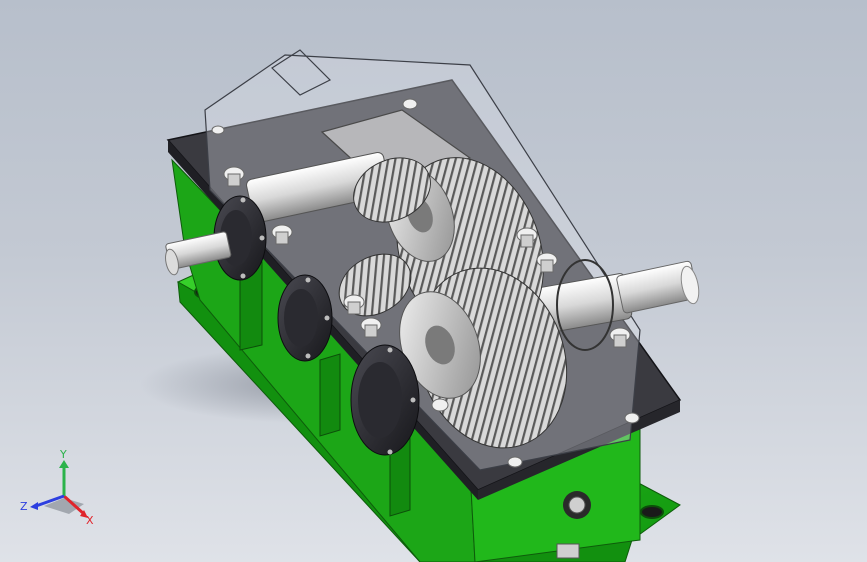 The image size is (867, 562). Describe the element at coordinates (658, 287) in the screenshot. I see `output-shaft-end` at that location.